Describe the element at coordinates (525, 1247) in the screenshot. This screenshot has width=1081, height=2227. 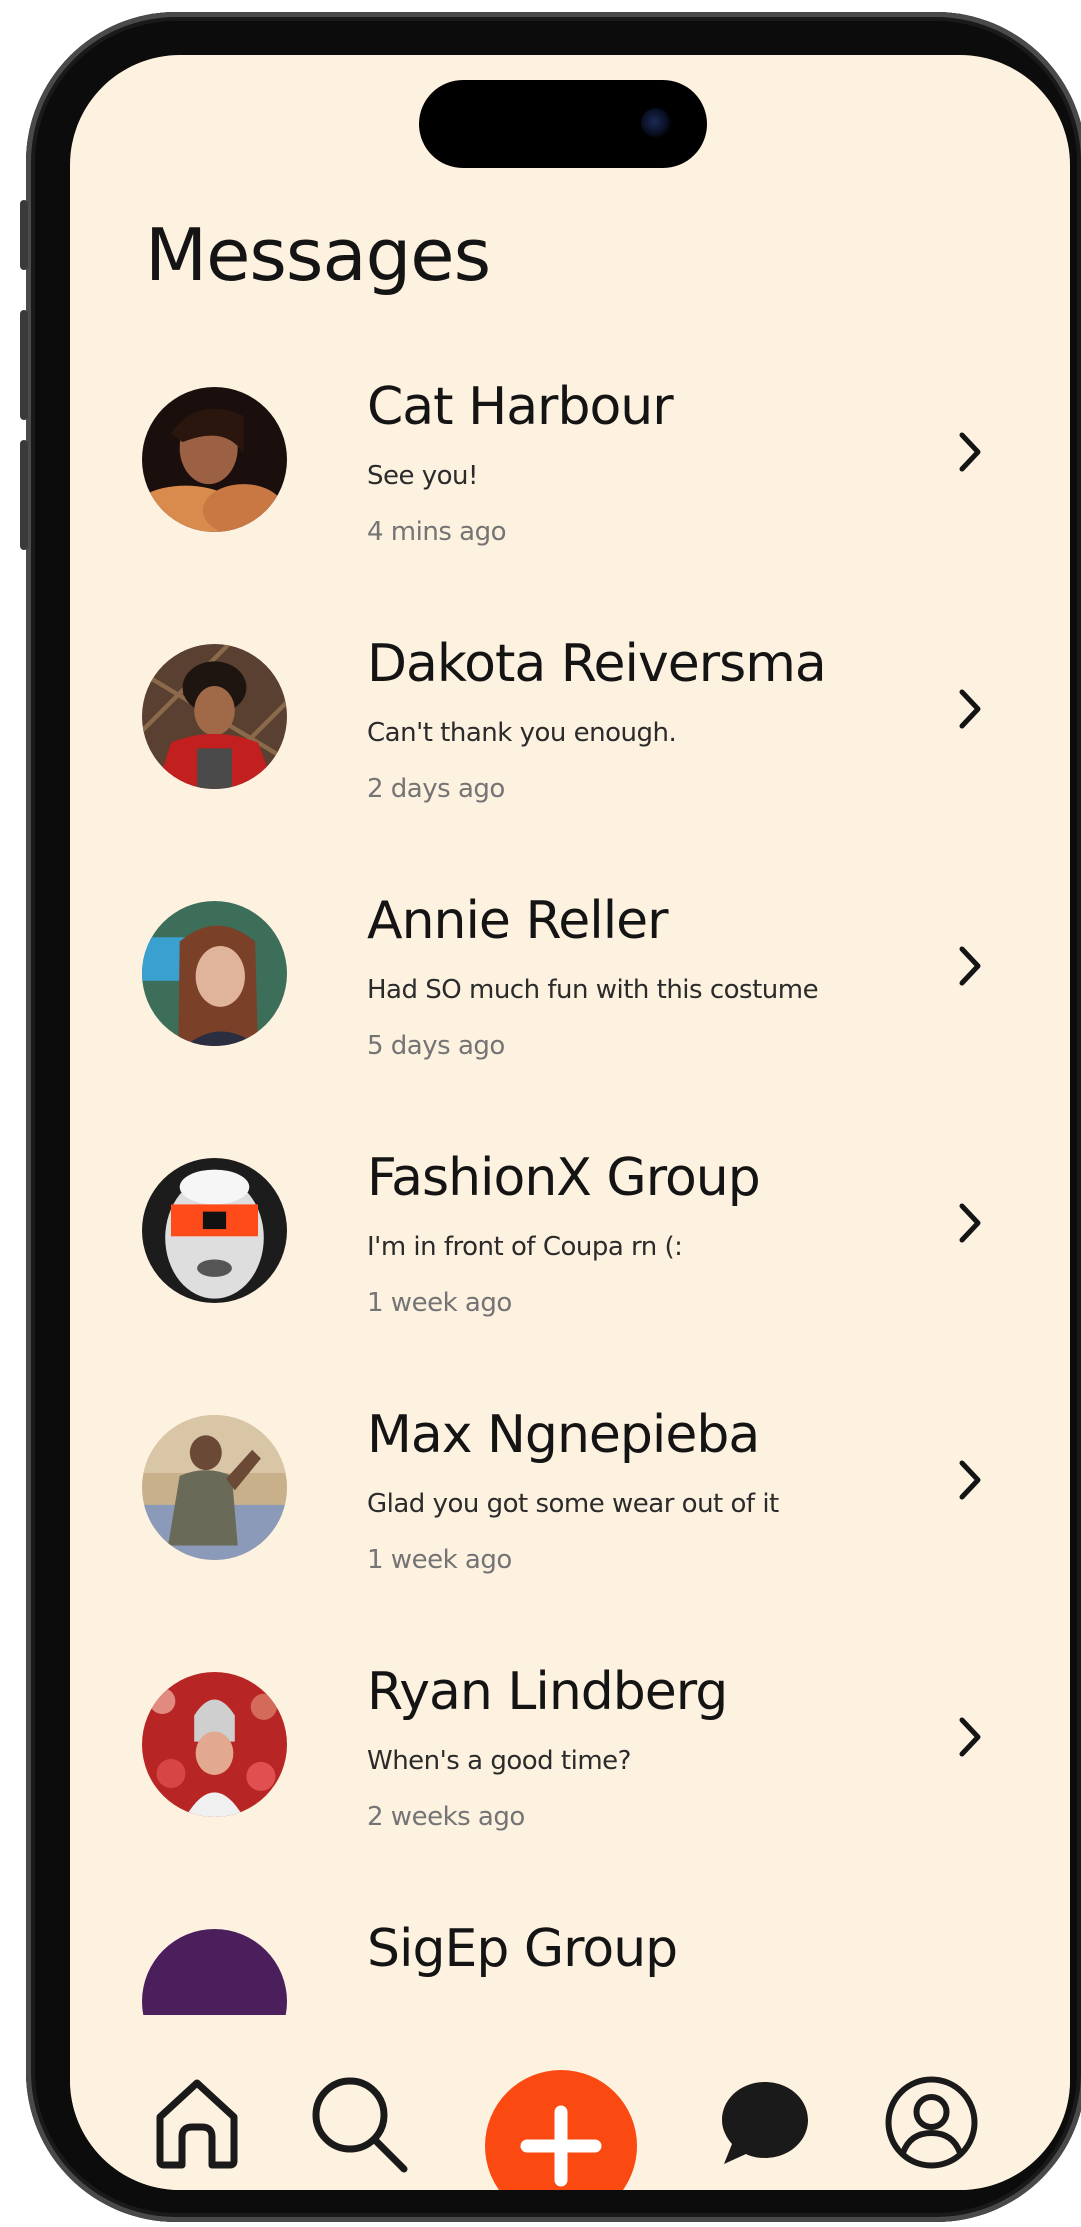
I see `conversation-preview: I'm in front of Coupa rn (:` at that location.